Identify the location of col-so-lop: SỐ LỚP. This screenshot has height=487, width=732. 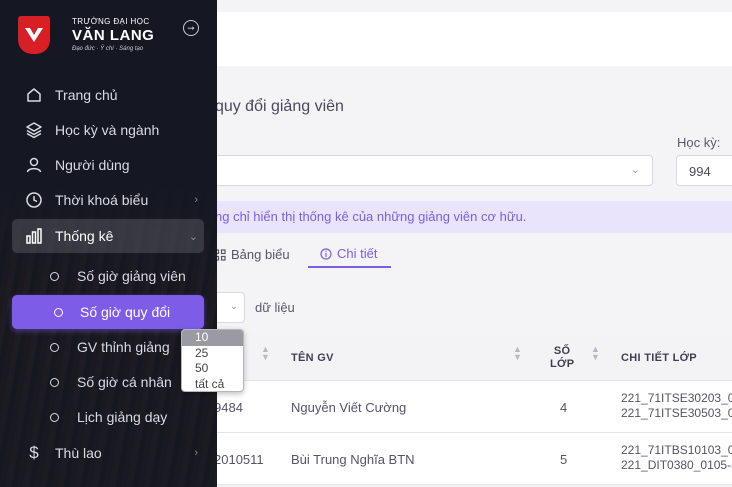
(562, 358).